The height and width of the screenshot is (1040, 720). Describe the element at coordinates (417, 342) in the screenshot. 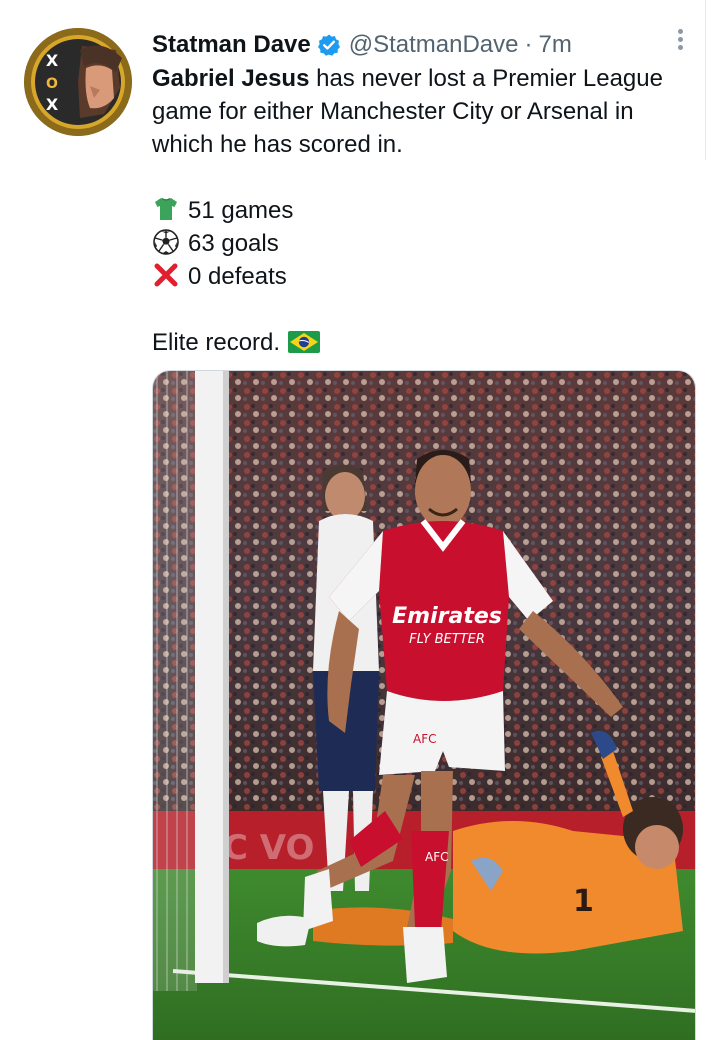

I see `closing-line: Elite record.` at that location.